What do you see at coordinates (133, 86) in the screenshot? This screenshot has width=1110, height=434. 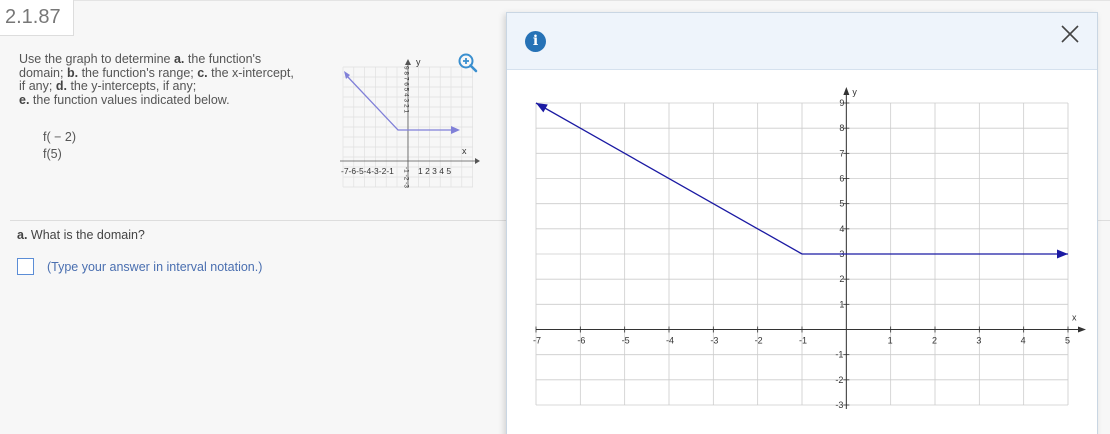 I see `part-d-text: the y-intercepts, if any;` at bounding box center [133, 86].